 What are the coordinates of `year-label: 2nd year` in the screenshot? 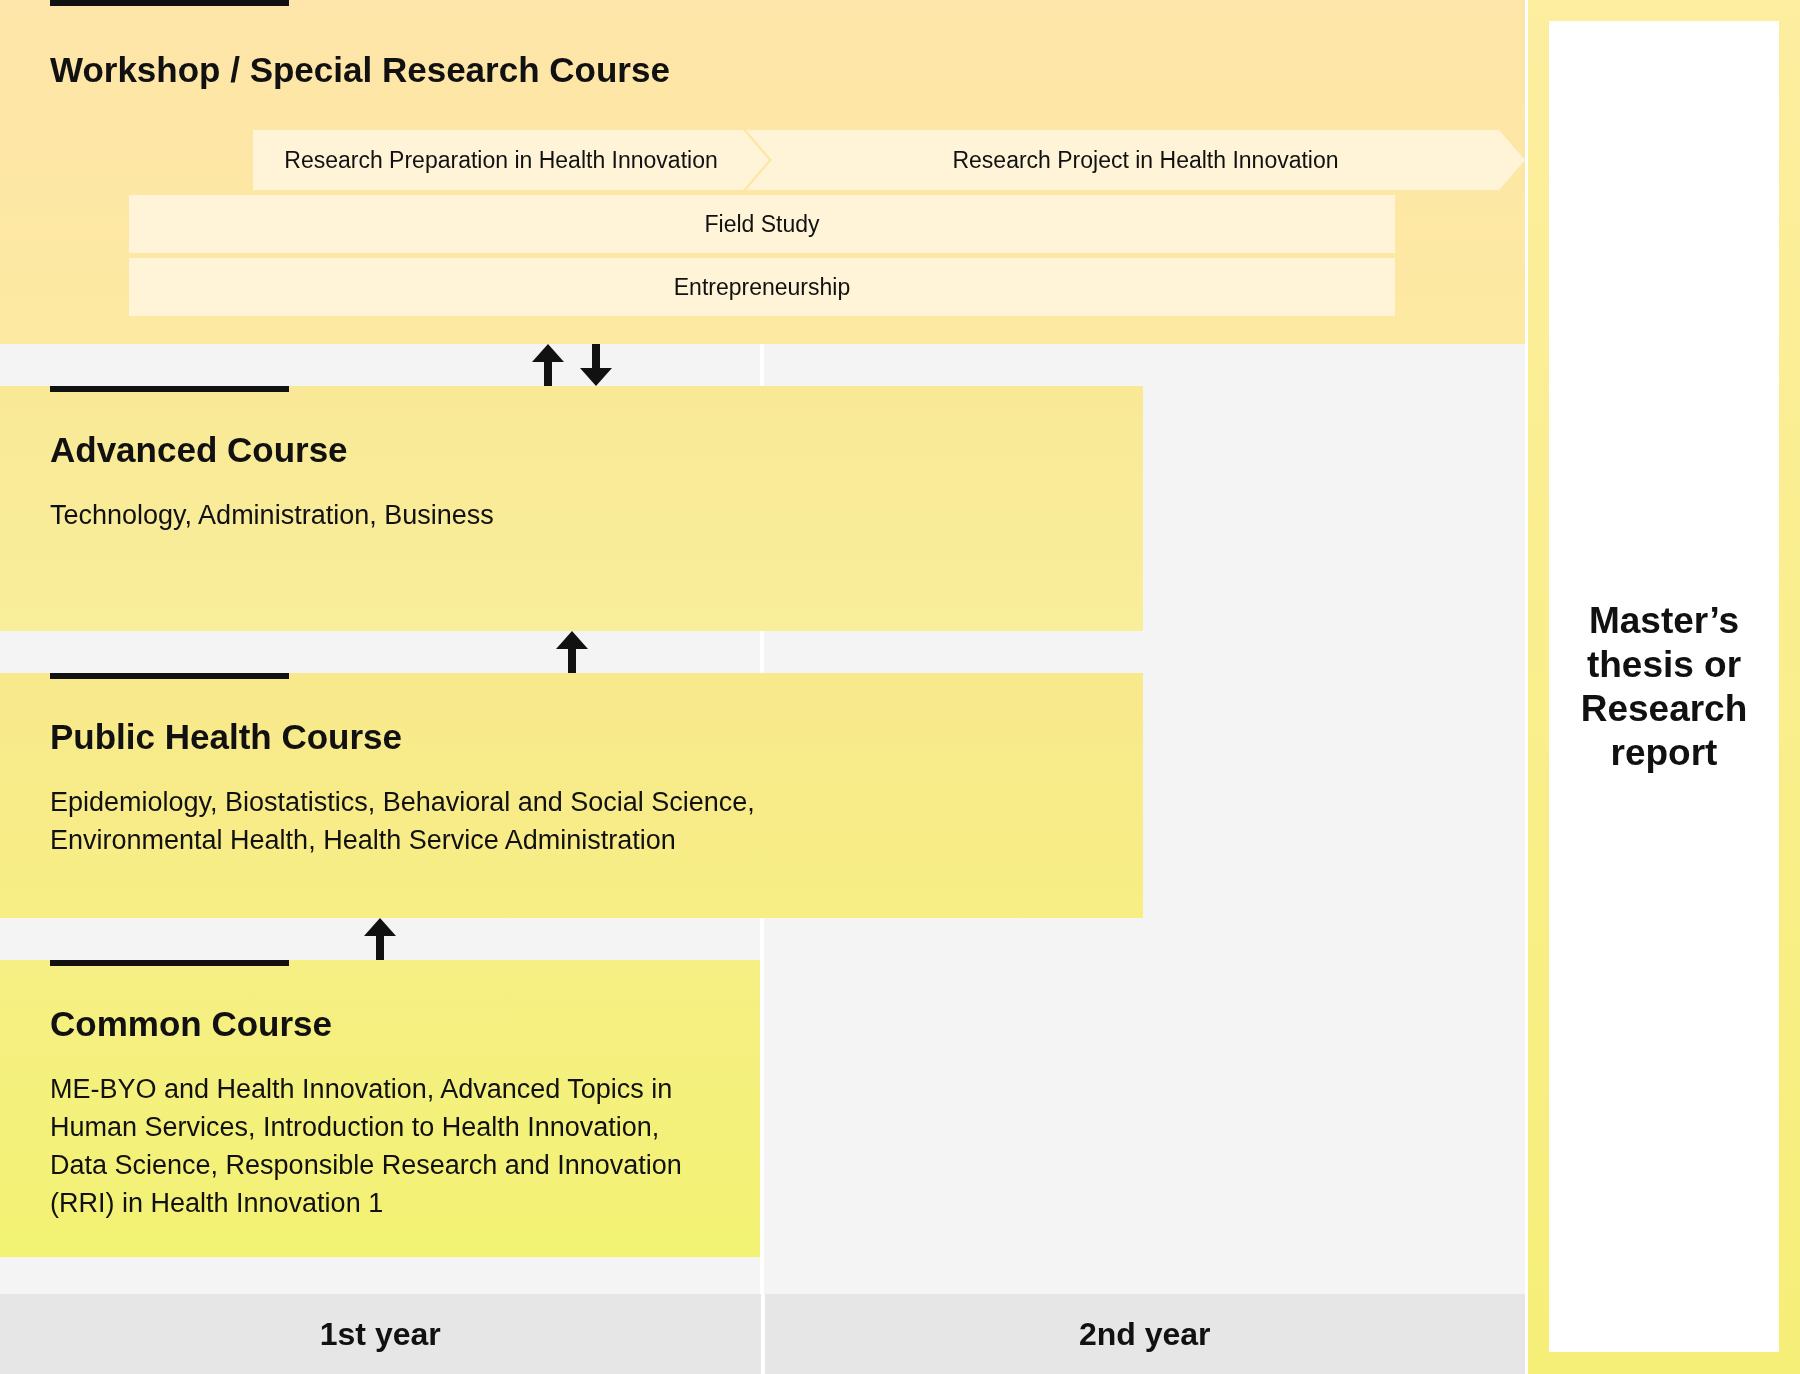 It's located at (1144, 1334).